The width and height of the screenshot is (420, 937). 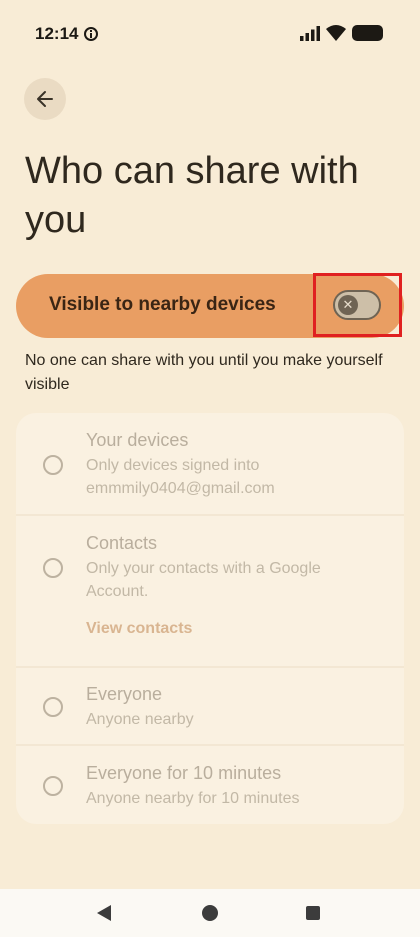 What do you see at coordinates (348, 305) in the screenshot?
I see `close-icon: ✕` at bounding box center [348, 305].